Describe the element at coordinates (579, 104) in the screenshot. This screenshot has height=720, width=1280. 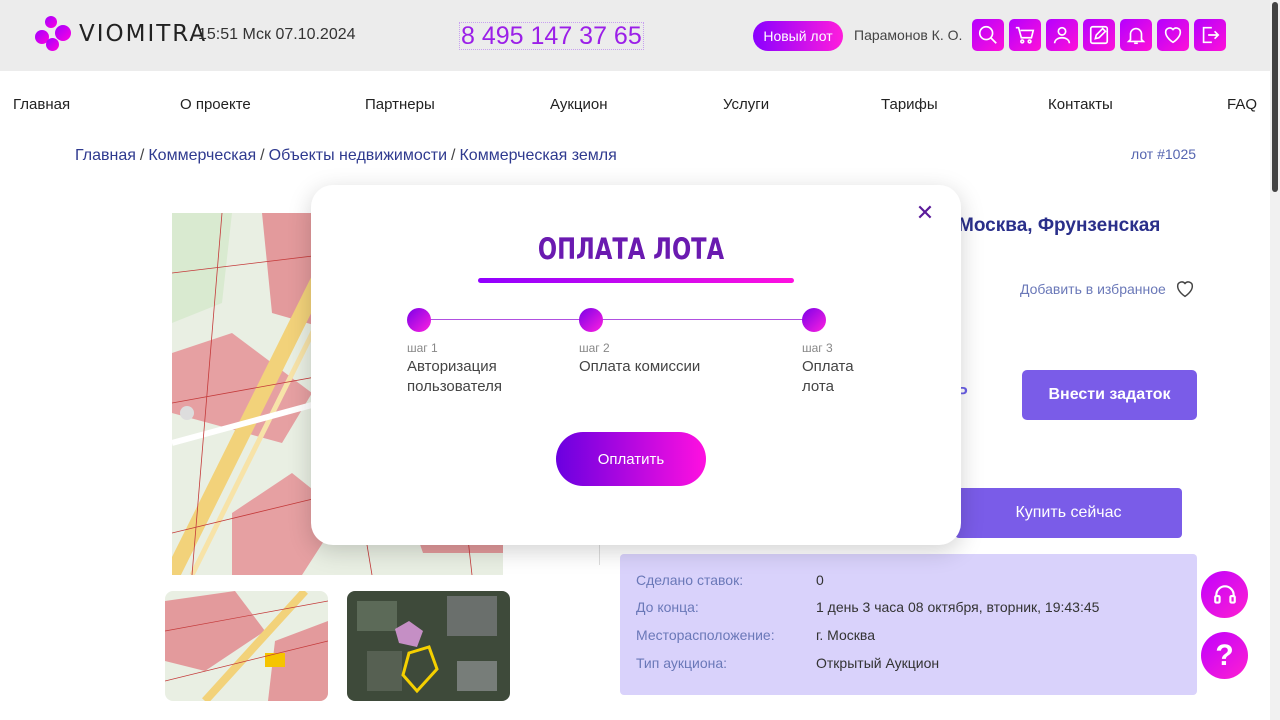
I see `nav-item-auction: Аукцион` at that location.